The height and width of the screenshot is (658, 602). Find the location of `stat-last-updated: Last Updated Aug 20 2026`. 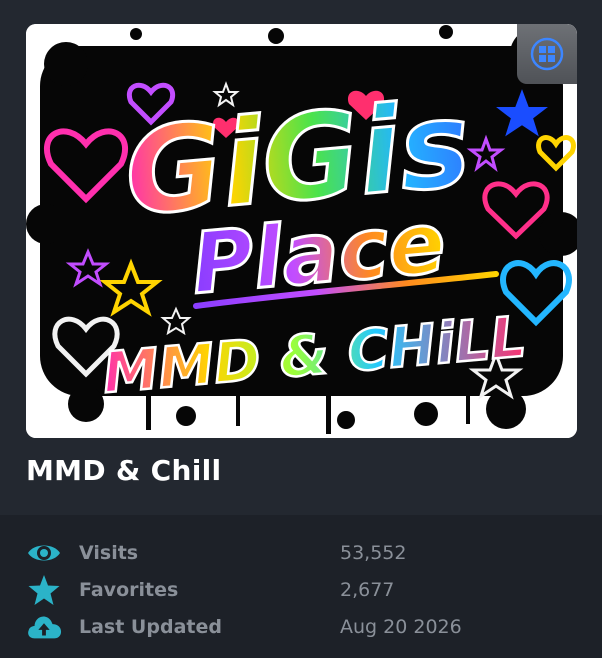

stat-last-updated: Last Updated Aug 20 2026 is located at coordinates (306, 627).